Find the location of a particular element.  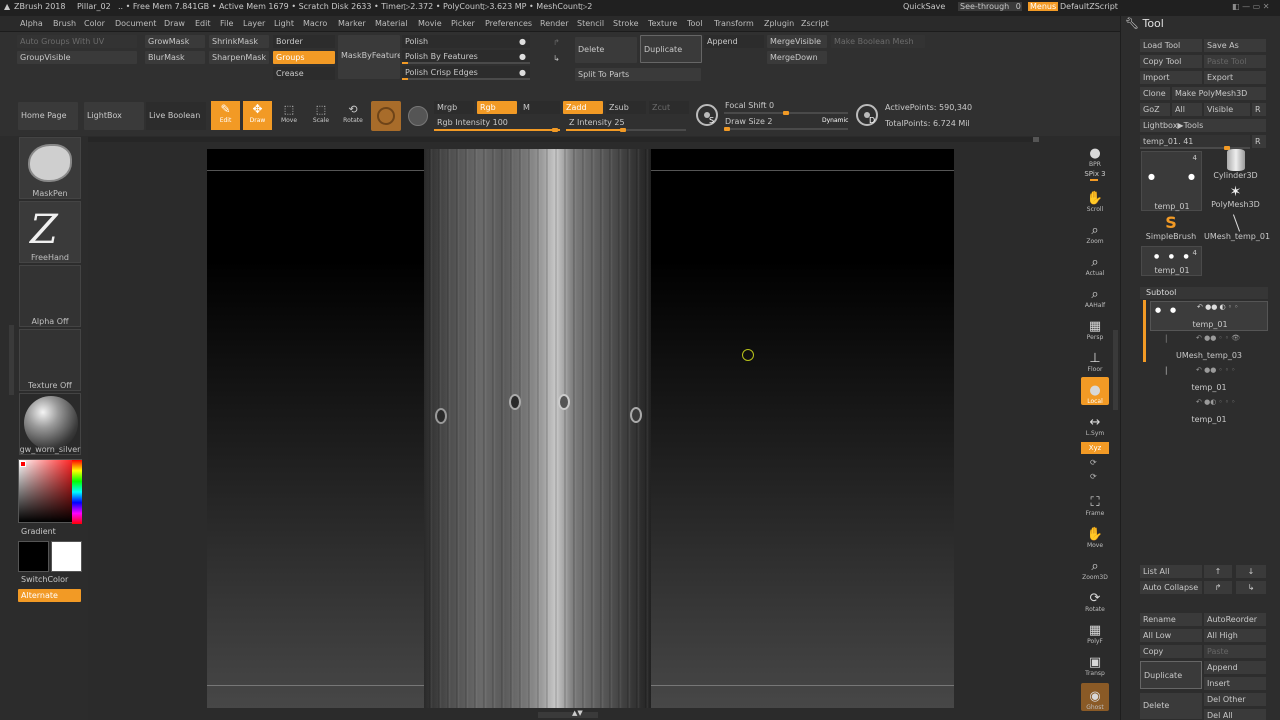

zoom3d-button: ⌕ Zoom3D is located at coordinates (1095, 567).